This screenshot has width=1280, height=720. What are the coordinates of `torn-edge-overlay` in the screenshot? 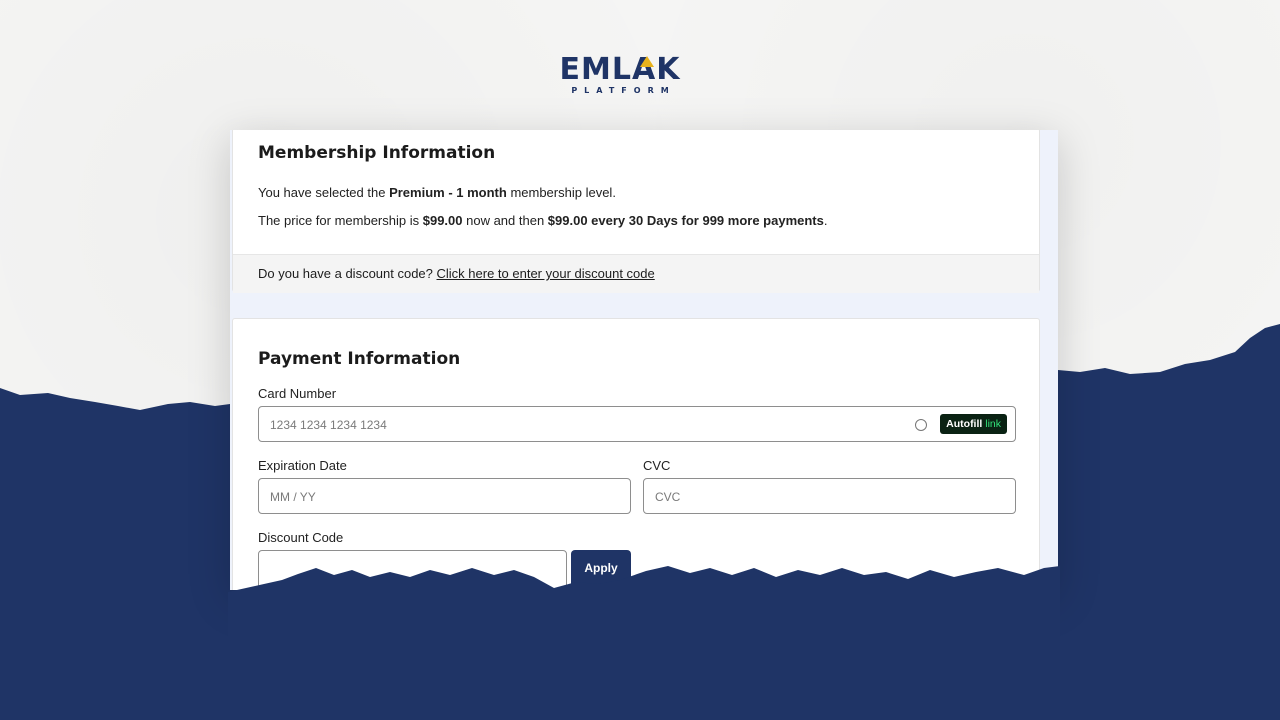 It's located at (644, 643).